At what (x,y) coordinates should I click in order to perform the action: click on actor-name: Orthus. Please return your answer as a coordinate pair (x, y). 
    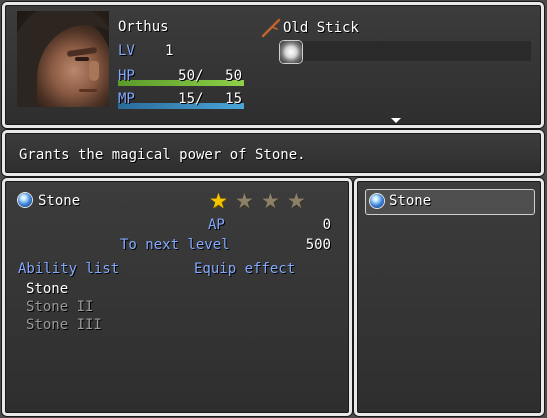
    Looking at the image, I should click on (143, 27).